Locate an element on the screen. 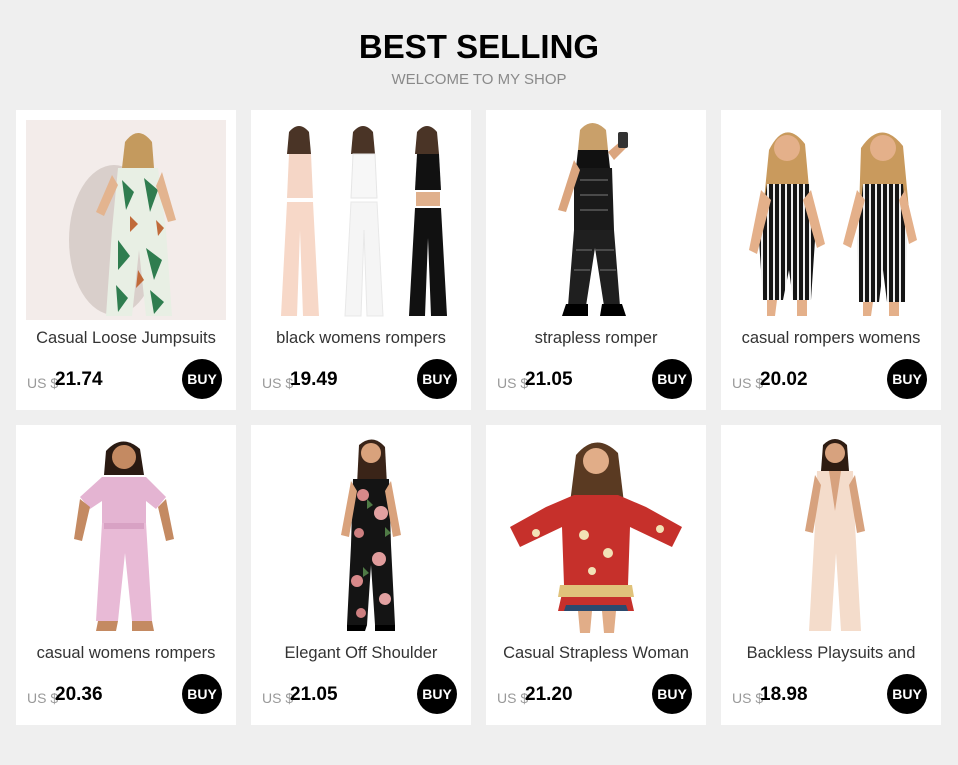 The width and height of the screenshot is (958, 765). product-card: Elegant Off Shoulder US $ 21.05 BUY is located at coordinates (361, 575).